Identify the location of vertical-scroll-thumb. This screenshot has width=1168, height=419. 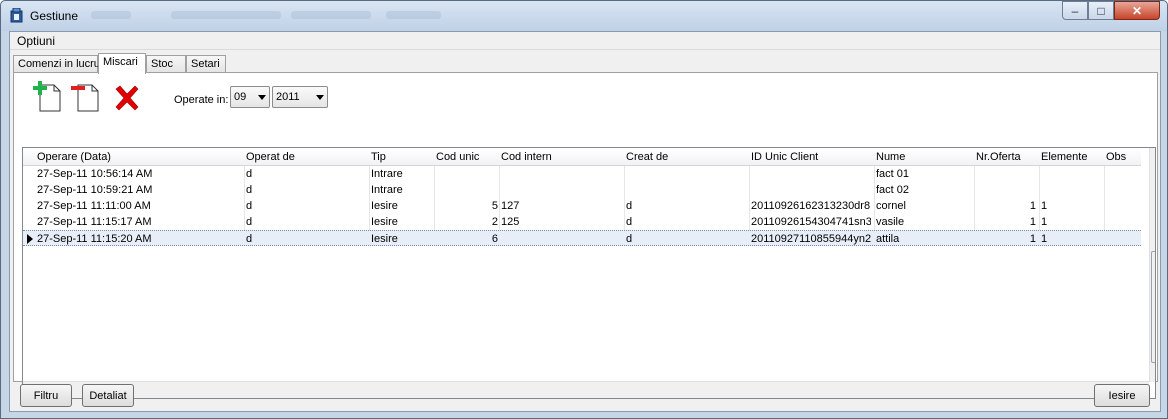
(1153, 307).